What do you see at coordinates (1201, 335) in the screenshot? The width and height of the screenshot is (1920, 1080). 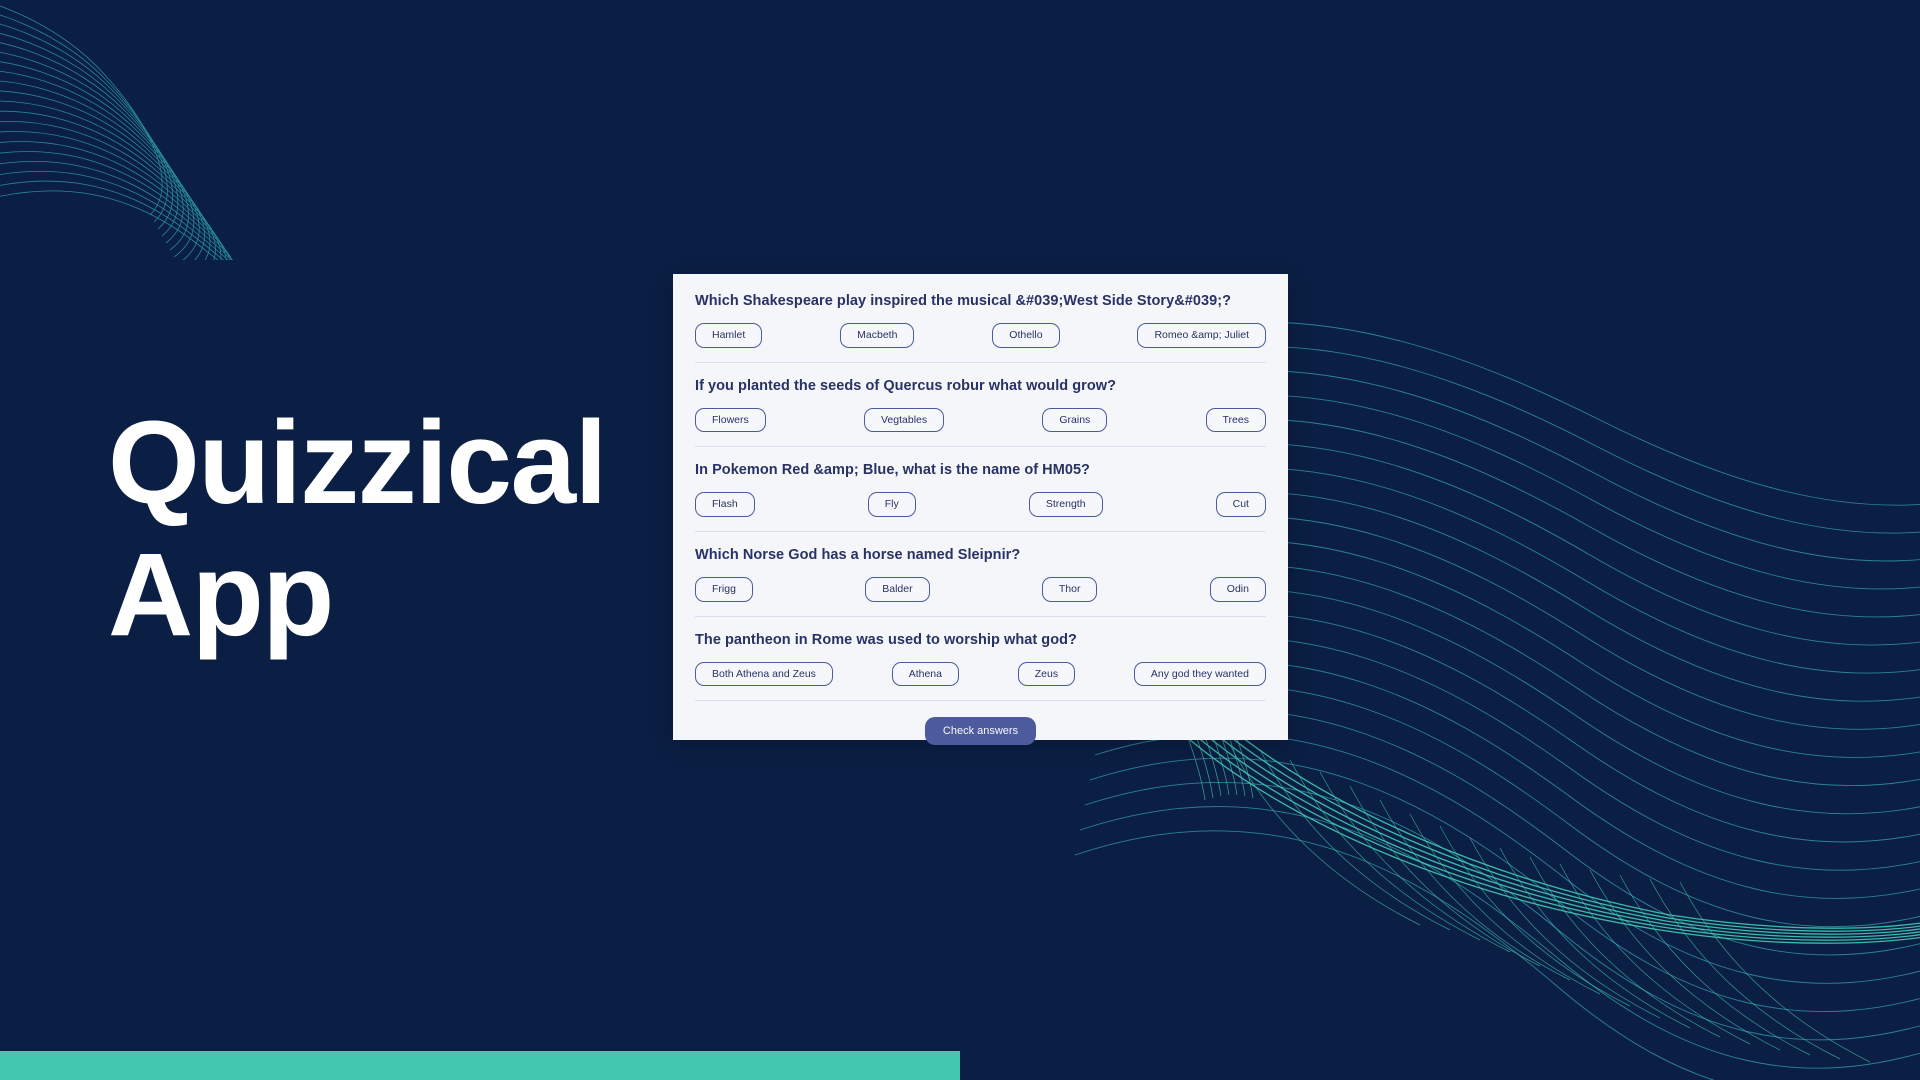 I see `answer-option: Romeo &amp; Juliet` at bounding box center [1201, 335].